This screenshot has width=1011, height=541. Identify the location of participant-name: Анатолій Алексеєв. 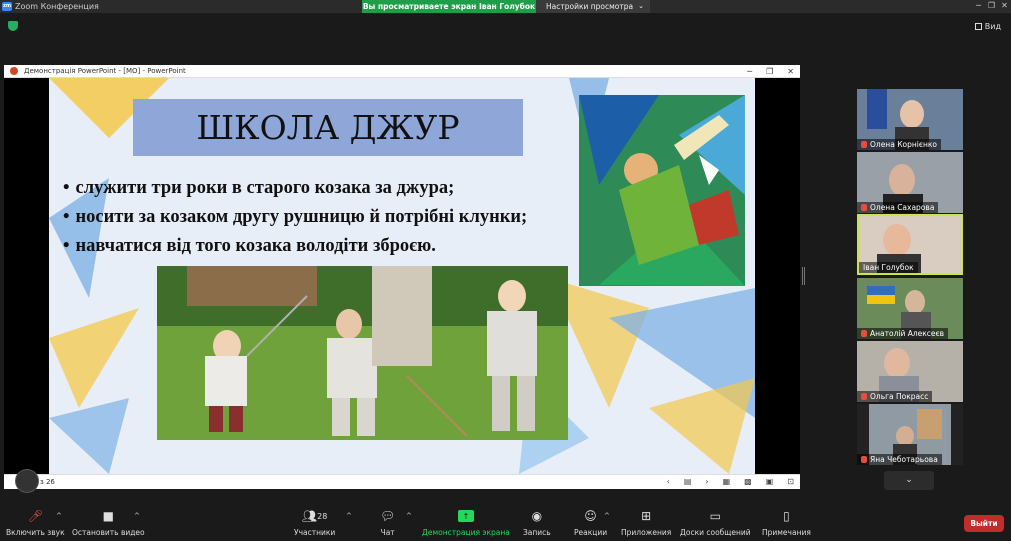
(903, 333).